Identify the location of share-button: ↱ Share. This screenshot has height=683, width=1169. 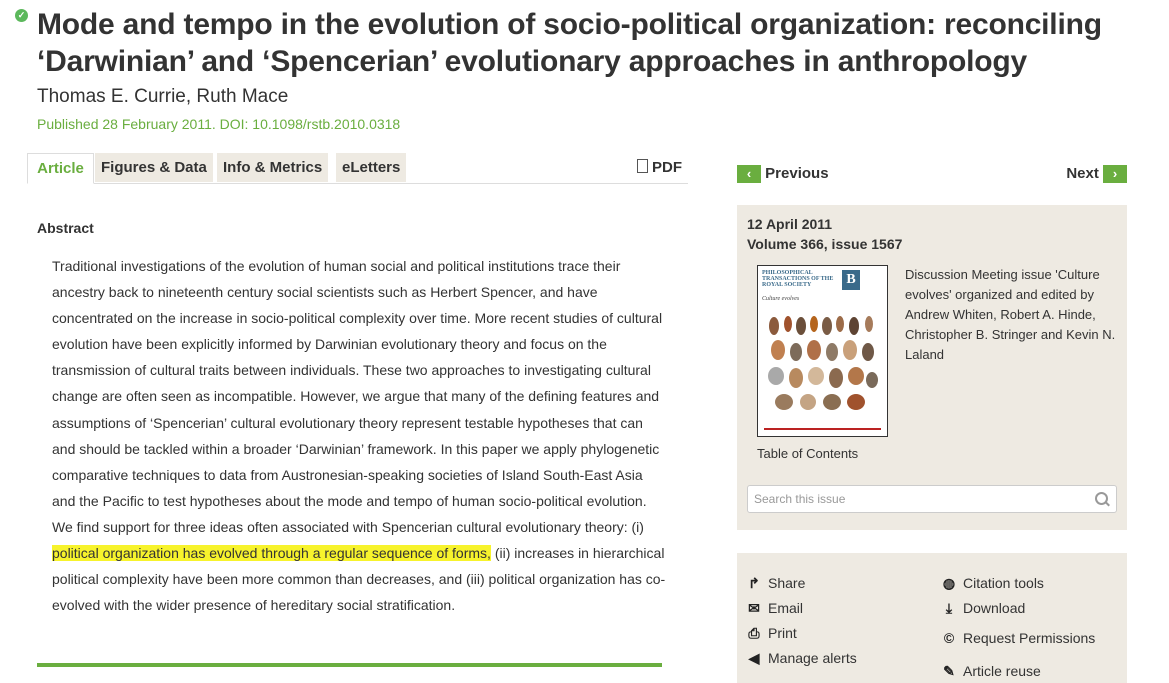
(775, 583).